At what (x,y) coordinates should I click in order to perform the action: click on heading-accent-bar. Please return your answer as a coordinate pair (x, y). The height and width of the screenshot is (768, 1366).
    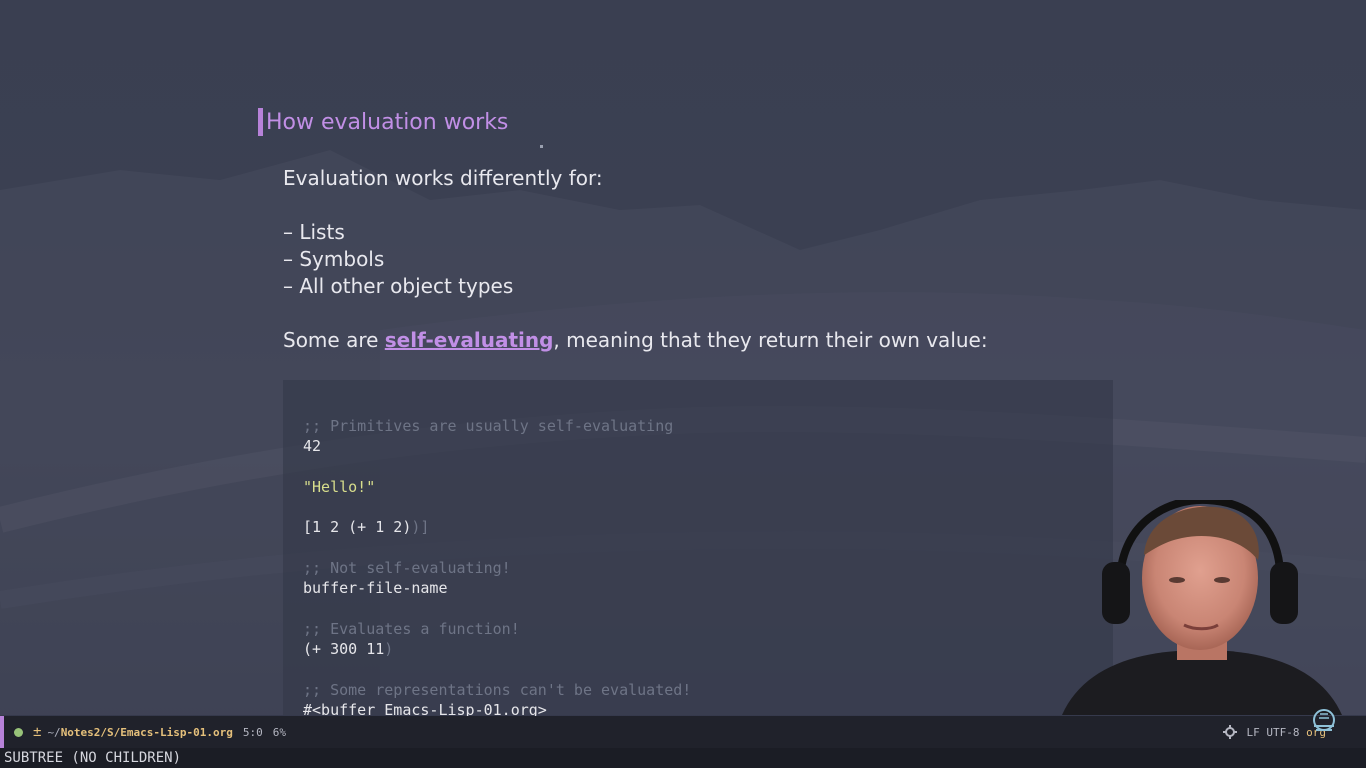
    Looking at the image, I should click on (260, 122).